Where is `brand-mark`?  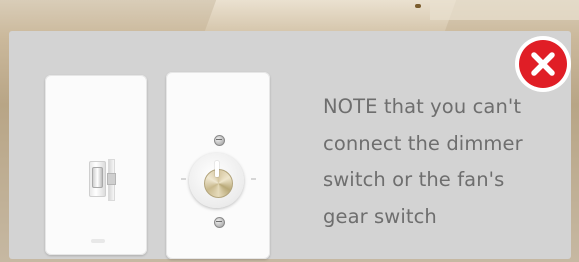
brand-mark is located at coordinates (98, 241).